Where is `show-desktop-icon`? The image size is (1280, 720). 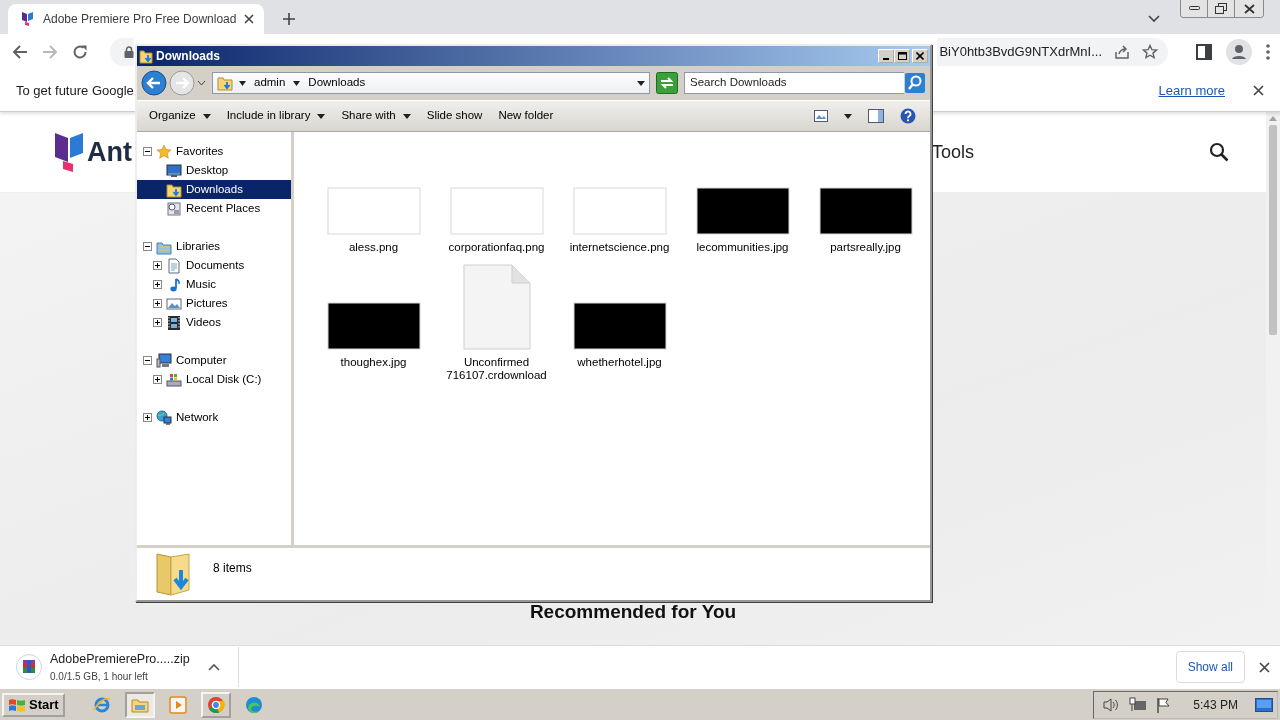
show-desktop-icon is located at coordinates (1264, 704).